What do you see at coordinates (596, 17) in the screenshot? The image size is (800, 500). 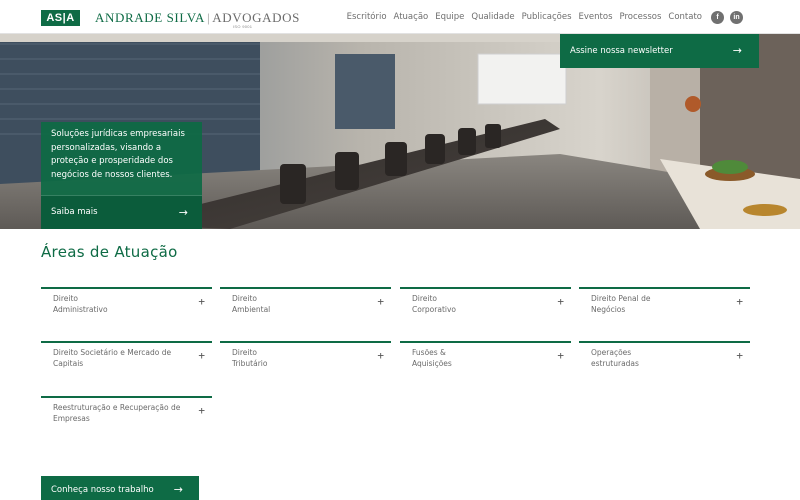 I see `nav-item-eventos: Eventos` at bounding box center [596, 17].